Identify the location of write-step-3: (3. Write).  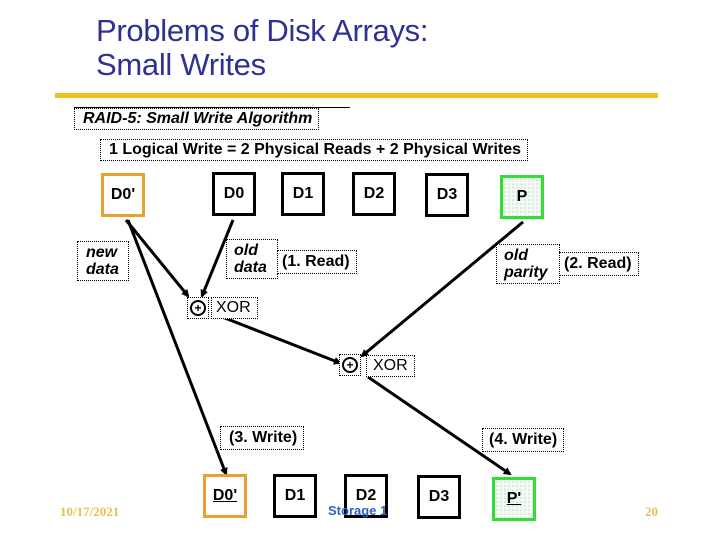
(262, 438).